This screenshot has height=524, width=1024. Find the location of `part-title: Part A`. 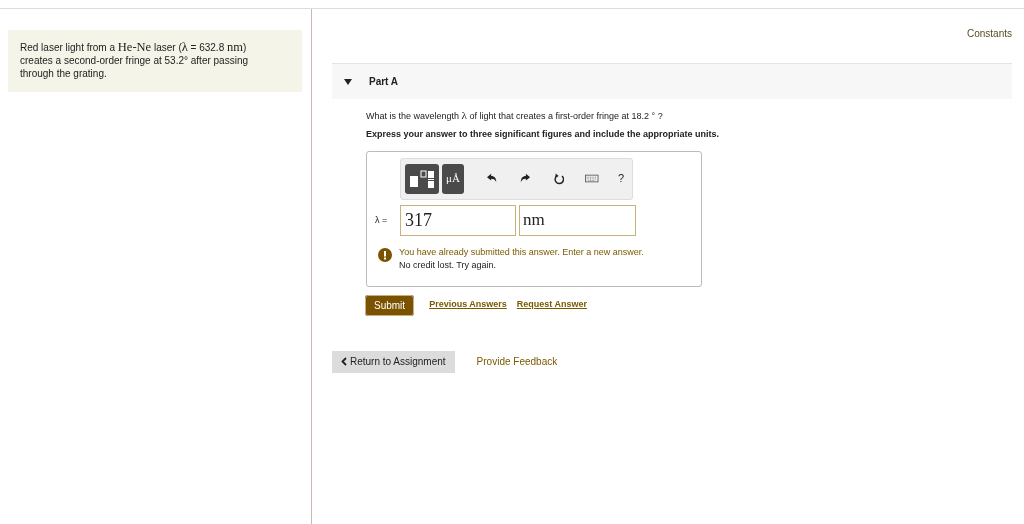

part-title: Part A is located at coordinates (384, 82).